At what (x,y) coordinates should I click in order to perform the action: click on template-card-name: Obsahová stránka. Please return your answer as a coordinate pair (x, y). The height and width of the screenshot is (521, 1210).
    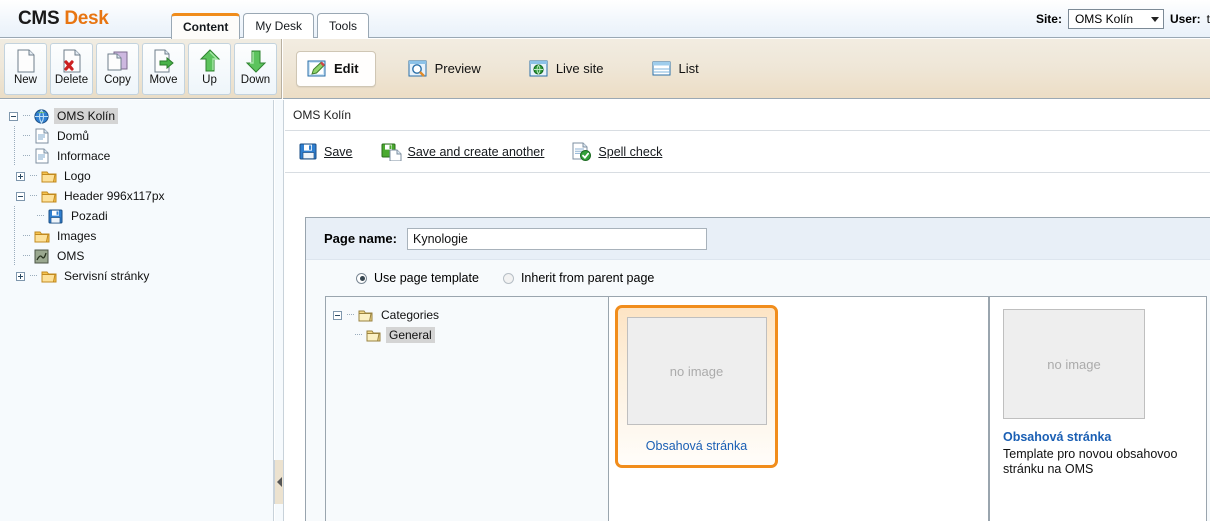
    Looking at the image, I should click on (696, 446).